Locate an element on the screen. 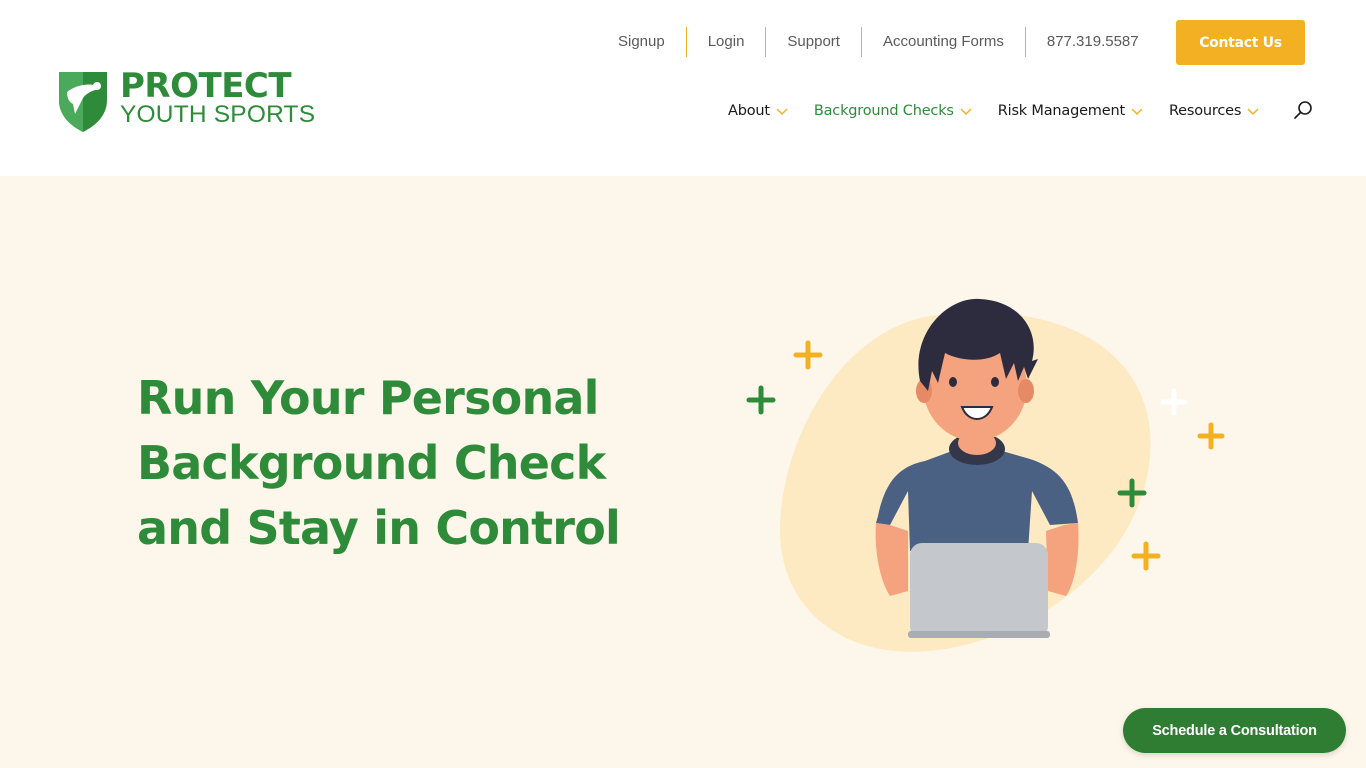 The width and height of the screenshot is (1366, 768). shield-logo-icon is located at coordinates (83, 102).